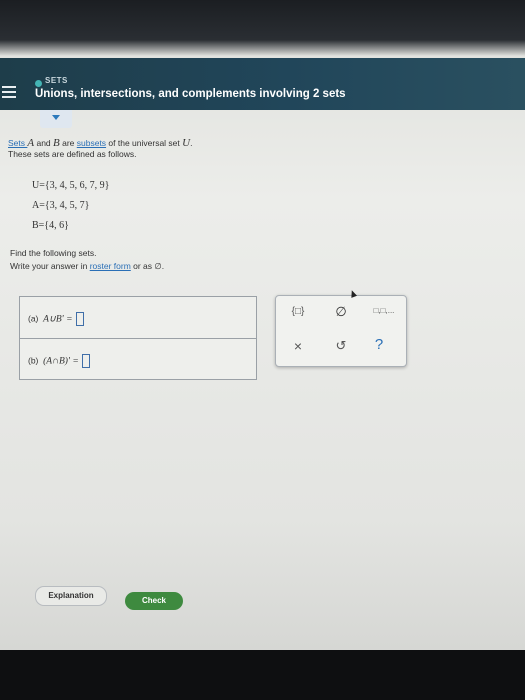 This screenshot has height=700, width=525. I want to click on answer-row-a: (a) A∪B' =, so click(138, 317).